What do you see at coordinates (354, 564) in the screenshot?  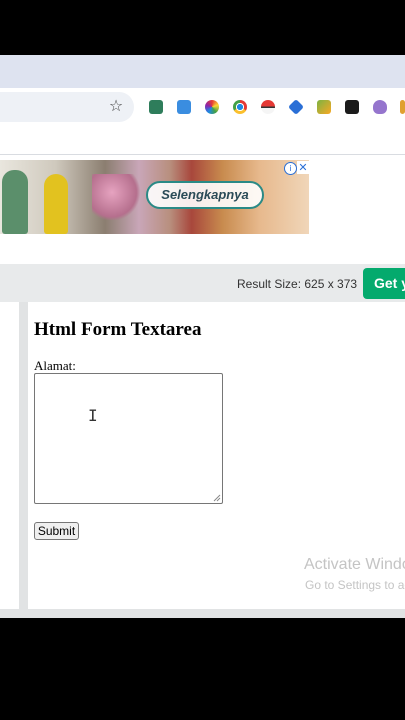 I see `activate-windows-title: Activate Windo` at bounding box center [354, 564].